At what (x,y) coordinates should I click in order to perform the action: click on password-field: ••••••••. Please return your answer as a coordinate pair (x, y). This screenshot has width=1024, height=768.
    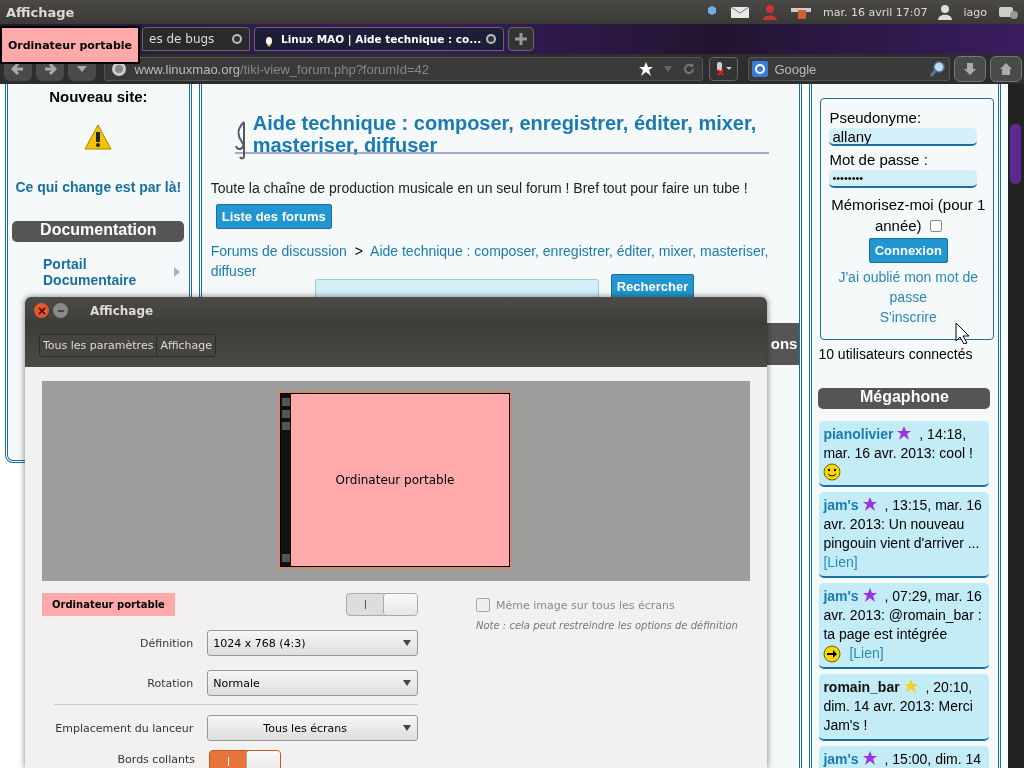
    Looking at the image, I should click on (903, 179).